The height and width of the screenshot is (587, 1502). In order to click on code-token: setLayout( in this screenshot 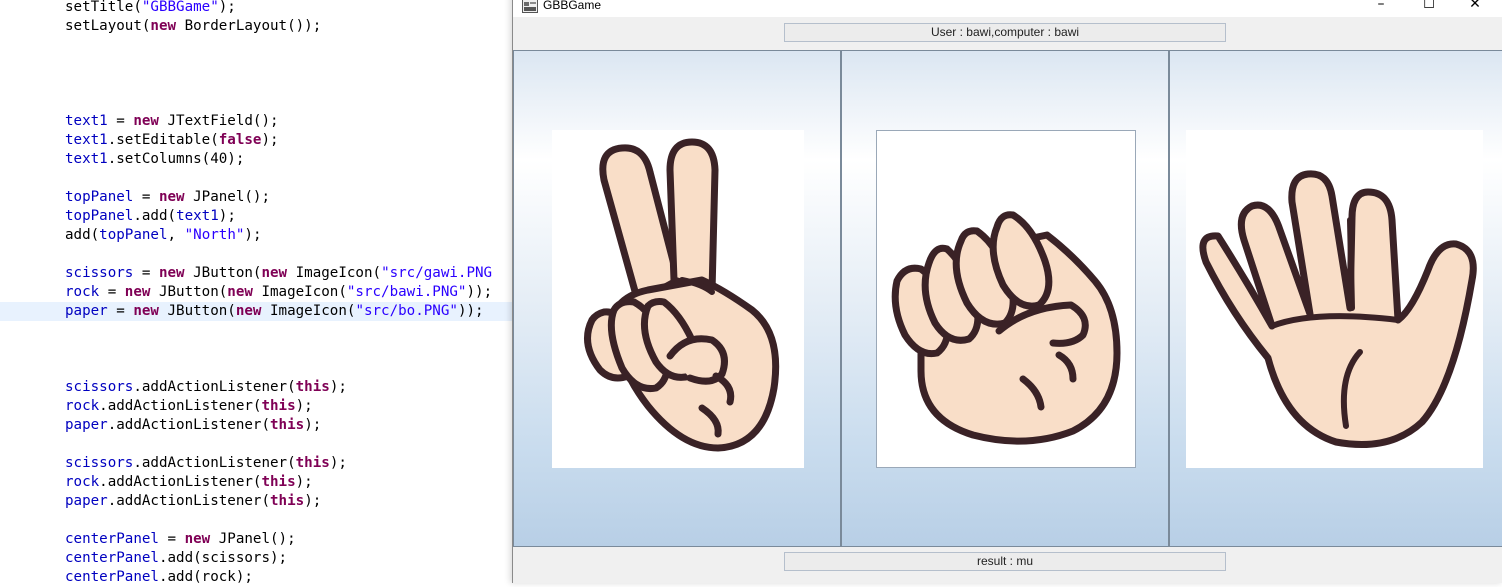, I will do `click(108, 26)`.